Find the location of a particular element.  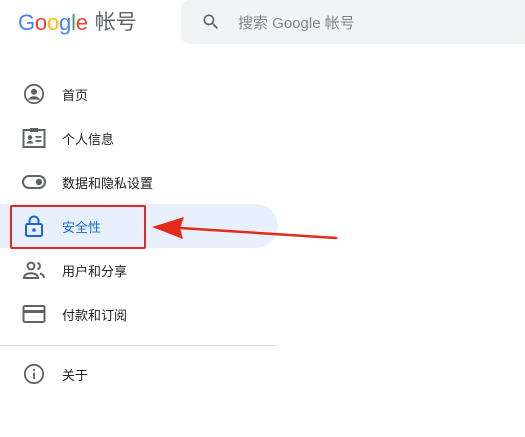

google-account-logo: Google 帐号 is located at coordinates (77, 23).